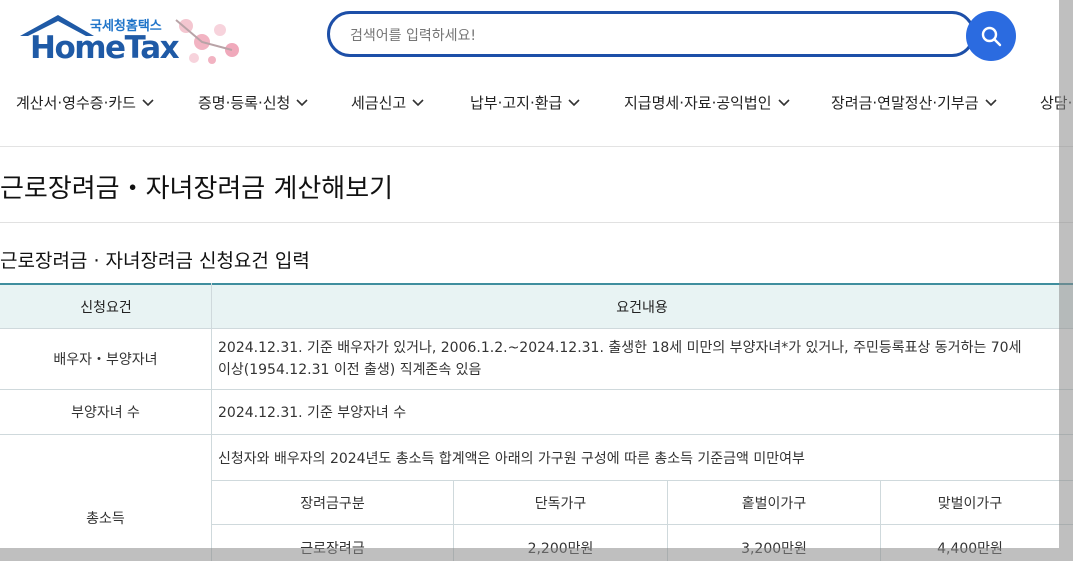 Image resolution: width=1073 pixels, height=561 pixels. Describe the element at coordinates (207, 41) in the screenshot. I see `cherry-blossom-icon` at that location.